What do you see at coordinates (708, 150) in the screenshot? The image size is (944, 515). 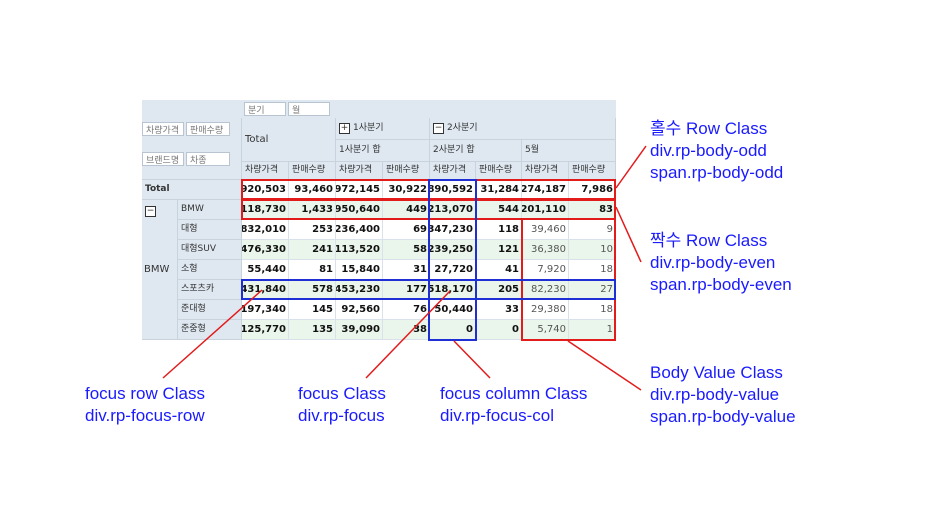 I see `odd-row-line1: div.rp-body-odd` at bounding box center [708, 150].